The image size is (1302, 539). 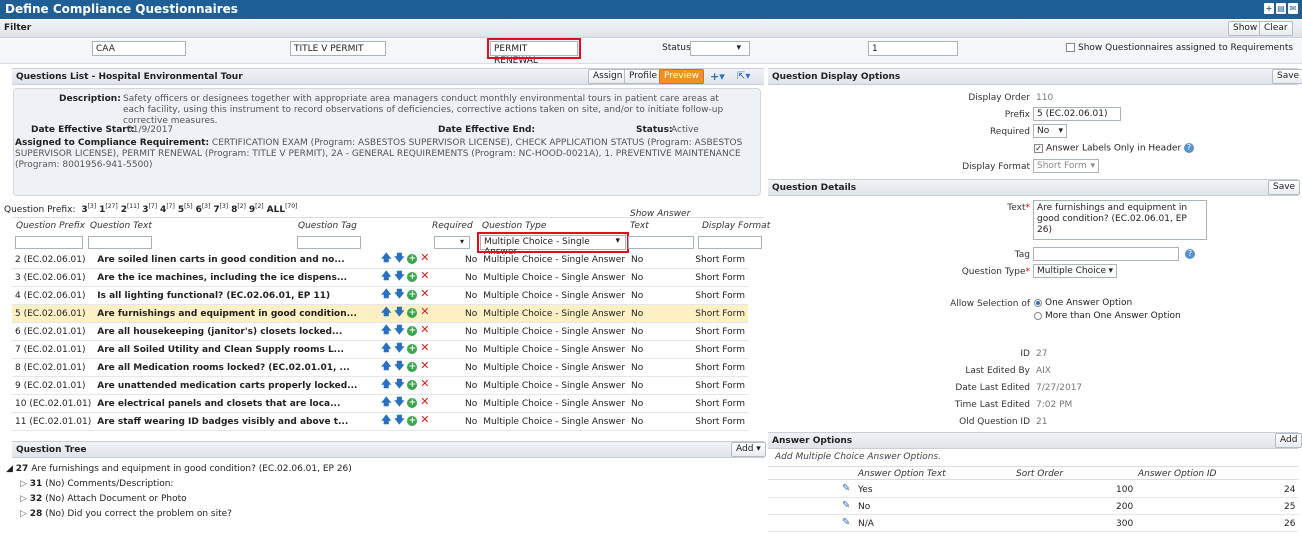 I want to click on print-icon: ▤, so click(x=1281, y=8).